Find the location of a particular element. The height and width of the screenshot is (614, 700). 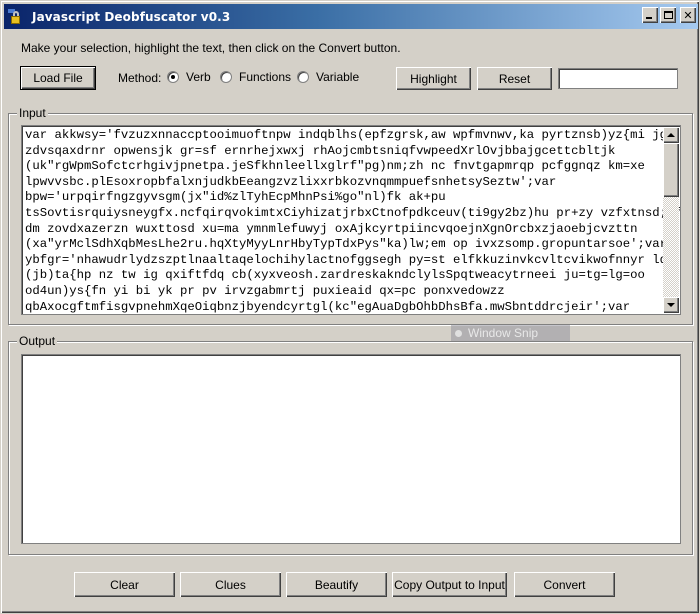

maximize-button is located at coordinates (668, 15).